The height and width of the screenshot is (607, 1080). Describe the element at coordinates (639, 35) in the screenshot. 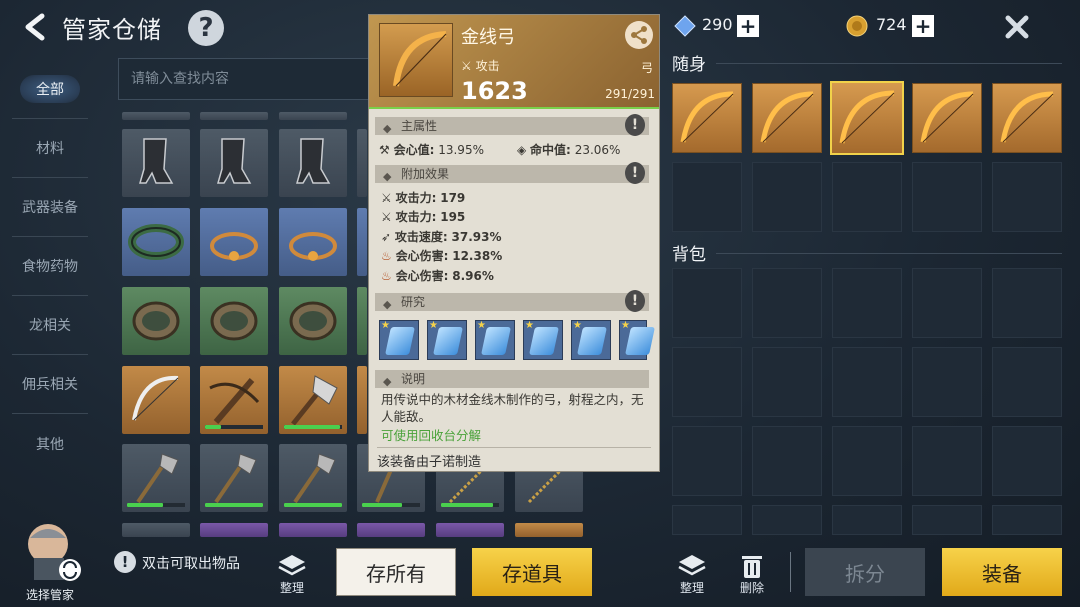

I see `share-icon` at that location.